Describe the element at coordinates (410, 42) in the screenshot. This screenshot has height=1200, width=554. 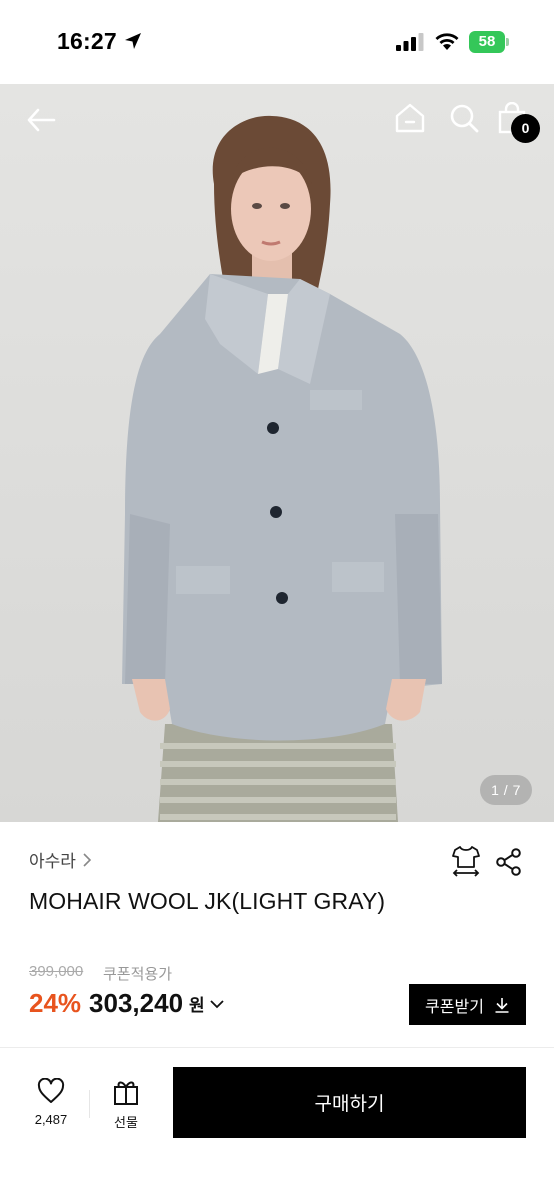
I see `signal-icon` at that location.